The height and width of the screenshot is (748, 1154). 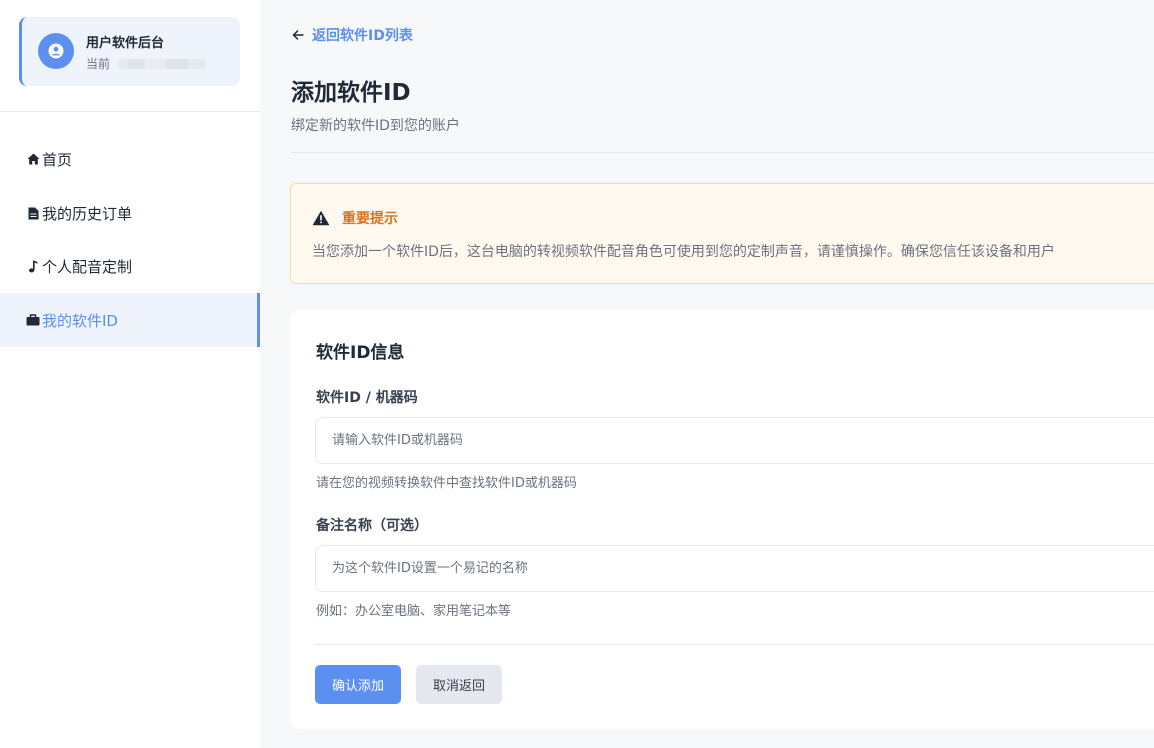 I want to click on notice-header: 重要提示, so click(x=355, y=218).